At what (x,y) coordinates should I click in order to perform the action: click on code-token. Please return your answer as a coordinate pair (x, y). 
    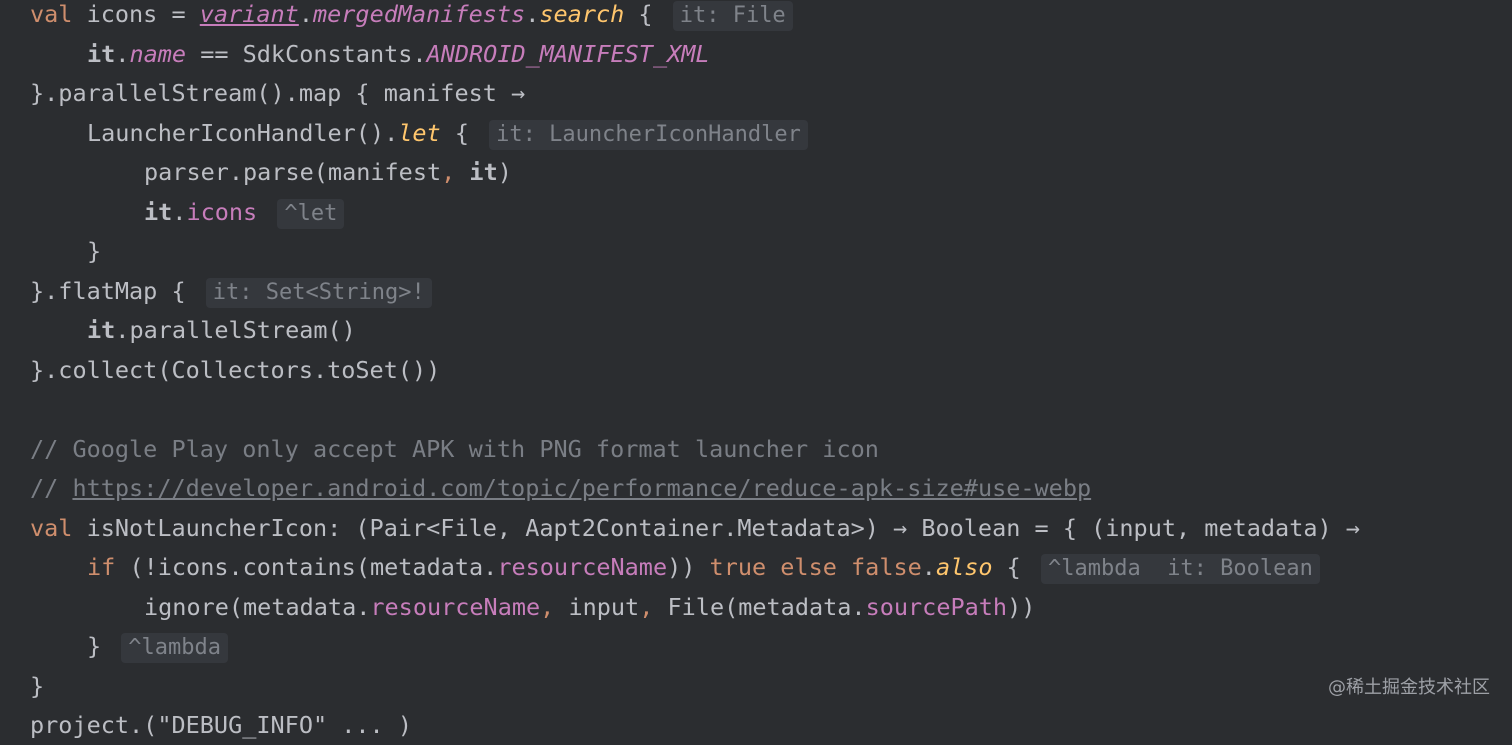
    Looking at the image, I should click on (264, 212).